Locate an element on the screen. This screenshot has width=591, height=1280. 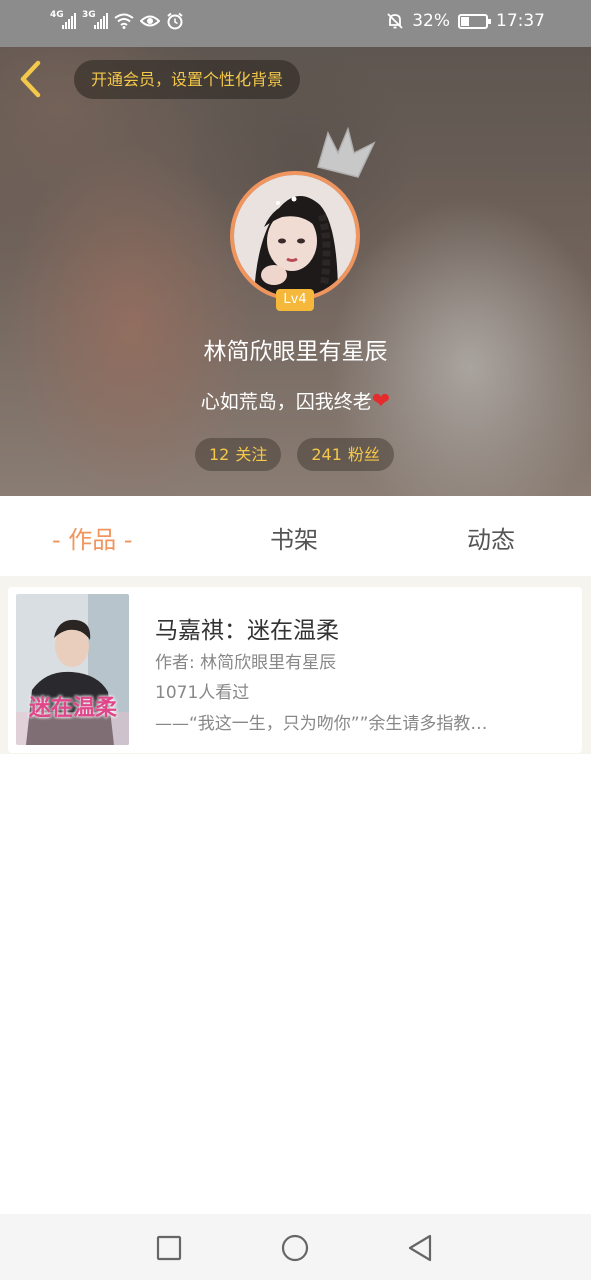
battery-percent: 32% is located at coordinates (431, 21).